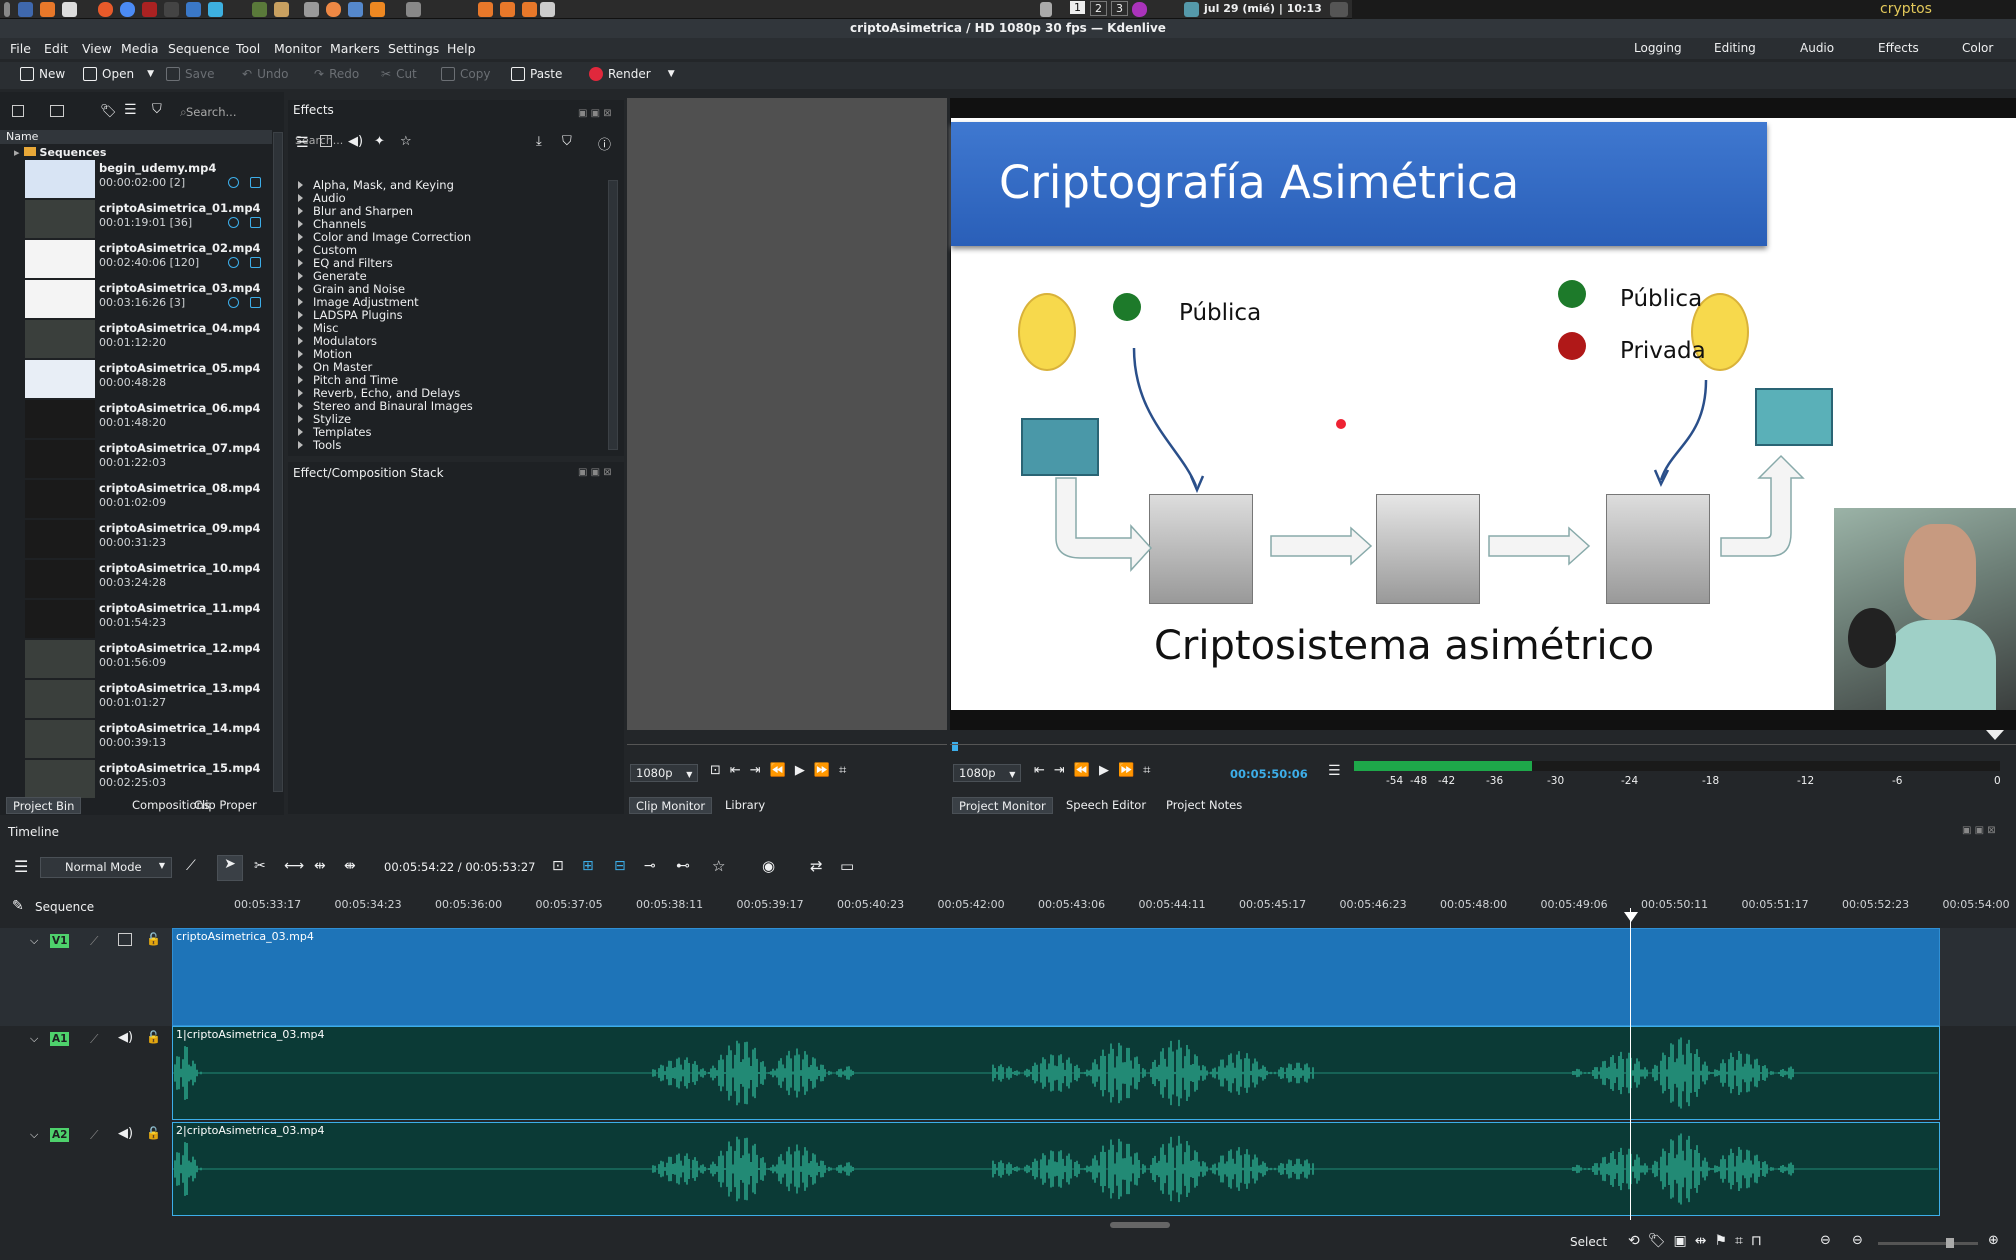 Image resolution: width=2016 pixels, height=1260 pixels. Describe the element at coordinates (265, 74) in the screenshot. I see `undo-button: ↶ Undo` at that location.